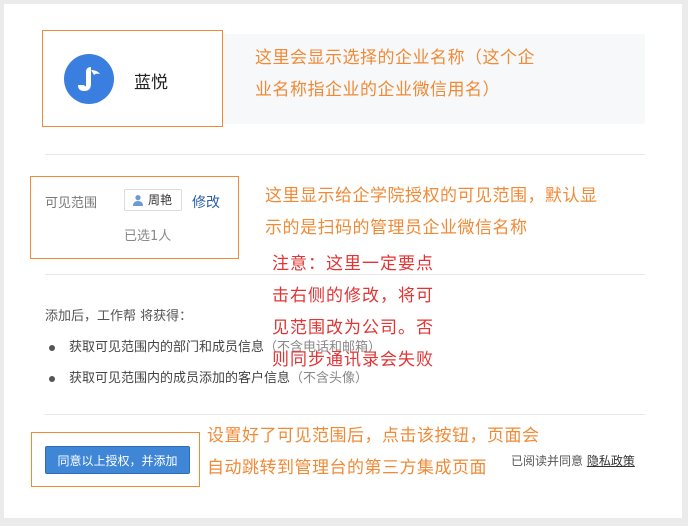 The height and width of the screenshot is (526, 688). What do you see at coordinates (167, 347) in the screenshot?
I see `permission-item-text: 获取可见范围内的部门和成员信息` at bounding box center [167, 347].